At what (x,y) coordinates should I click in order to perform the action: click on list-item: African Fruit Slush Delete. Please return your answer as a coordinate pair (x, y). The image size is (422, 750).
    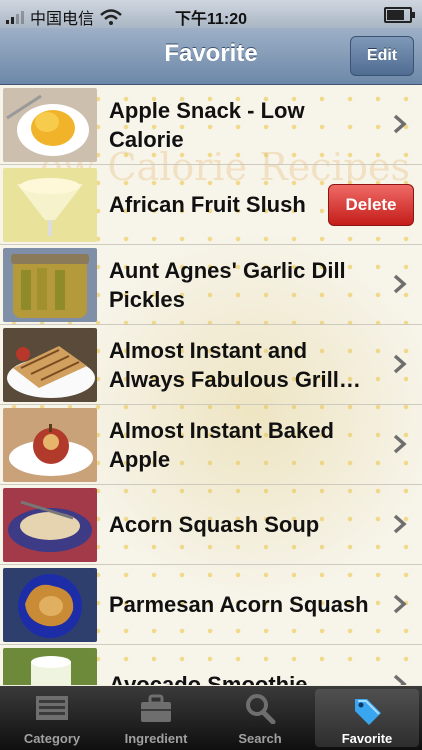
    Looking at the image, I should click on (211, 205).